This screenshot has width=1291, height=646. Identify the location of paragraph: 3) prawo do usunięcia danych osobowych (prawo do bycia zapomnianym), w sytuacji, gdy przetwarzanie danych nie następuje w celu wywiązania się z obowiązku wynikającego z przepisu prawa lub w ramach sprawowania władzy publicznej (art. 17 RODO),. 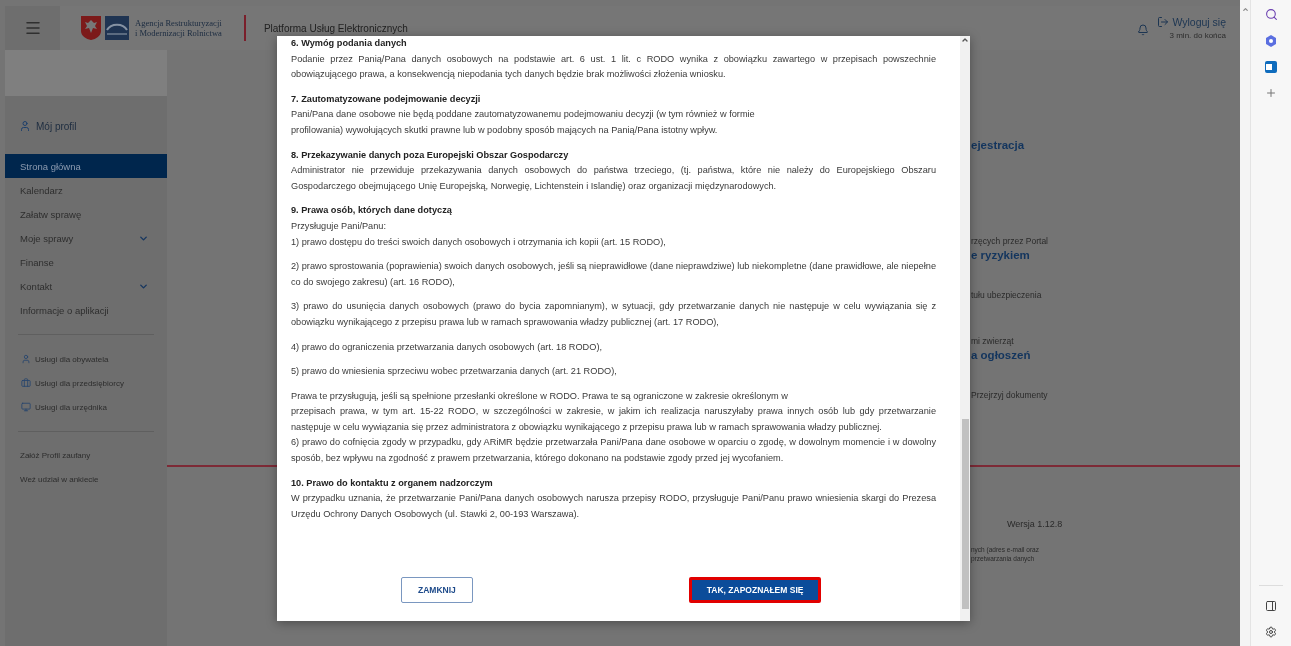
(613, 314).